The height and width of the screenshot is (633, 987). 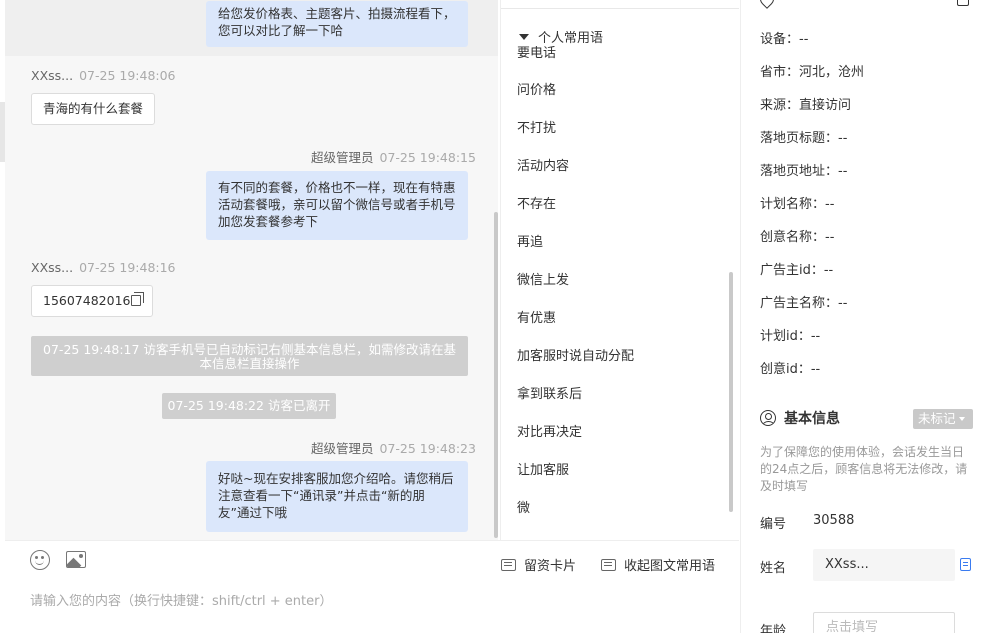 I want to click on agent-meta: 超级管理员 07-25 19:48:23, so click(x=393, y=447).